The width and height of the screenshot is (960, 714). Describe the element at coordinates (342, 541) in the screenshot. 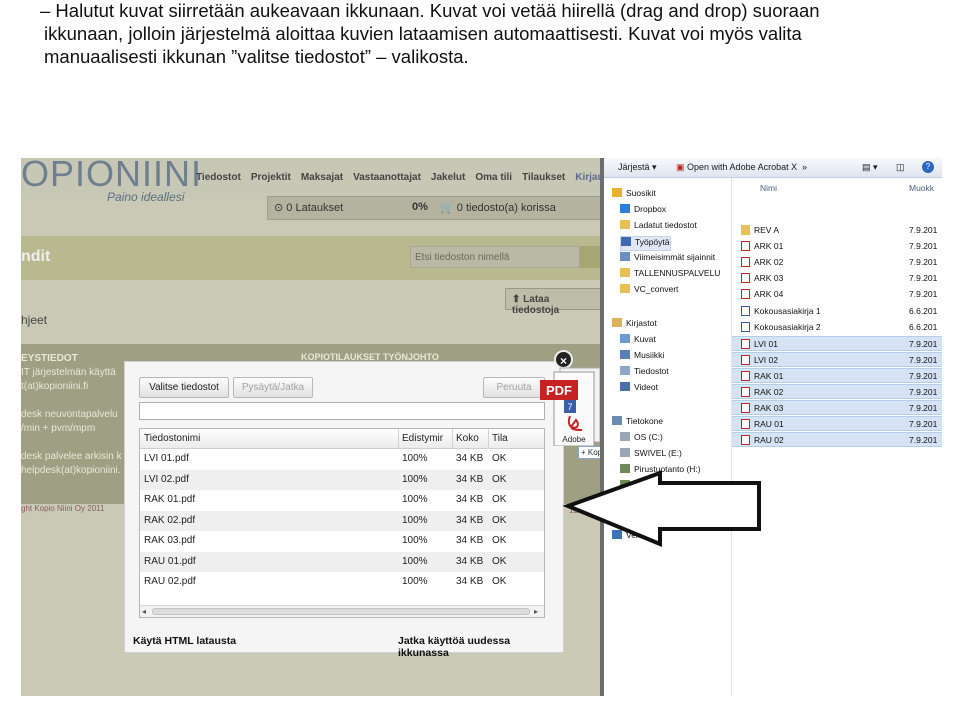

I see `table-row: RAK 03.pdf 100% 34 KB OK` at that location.